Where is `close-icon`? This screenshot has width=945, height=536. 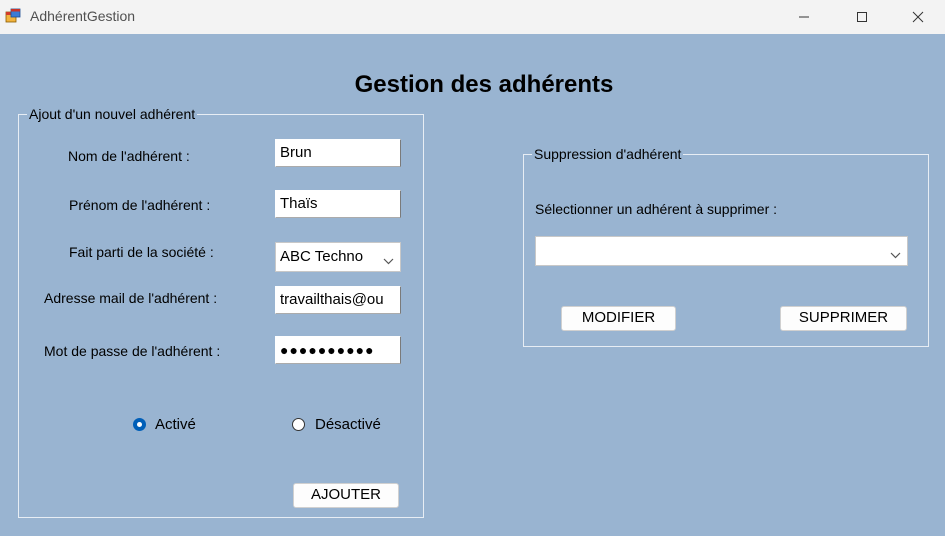 close-icon is located at coordinates (918, 17).